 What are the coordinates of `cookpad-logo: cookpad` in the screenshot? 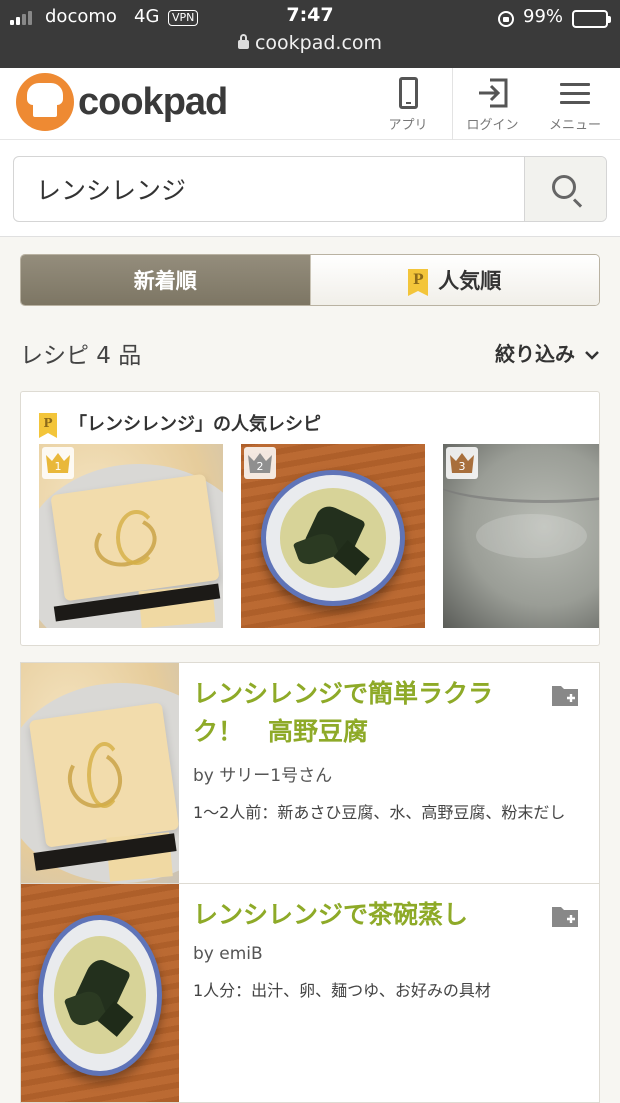 It's located at (122, 102).